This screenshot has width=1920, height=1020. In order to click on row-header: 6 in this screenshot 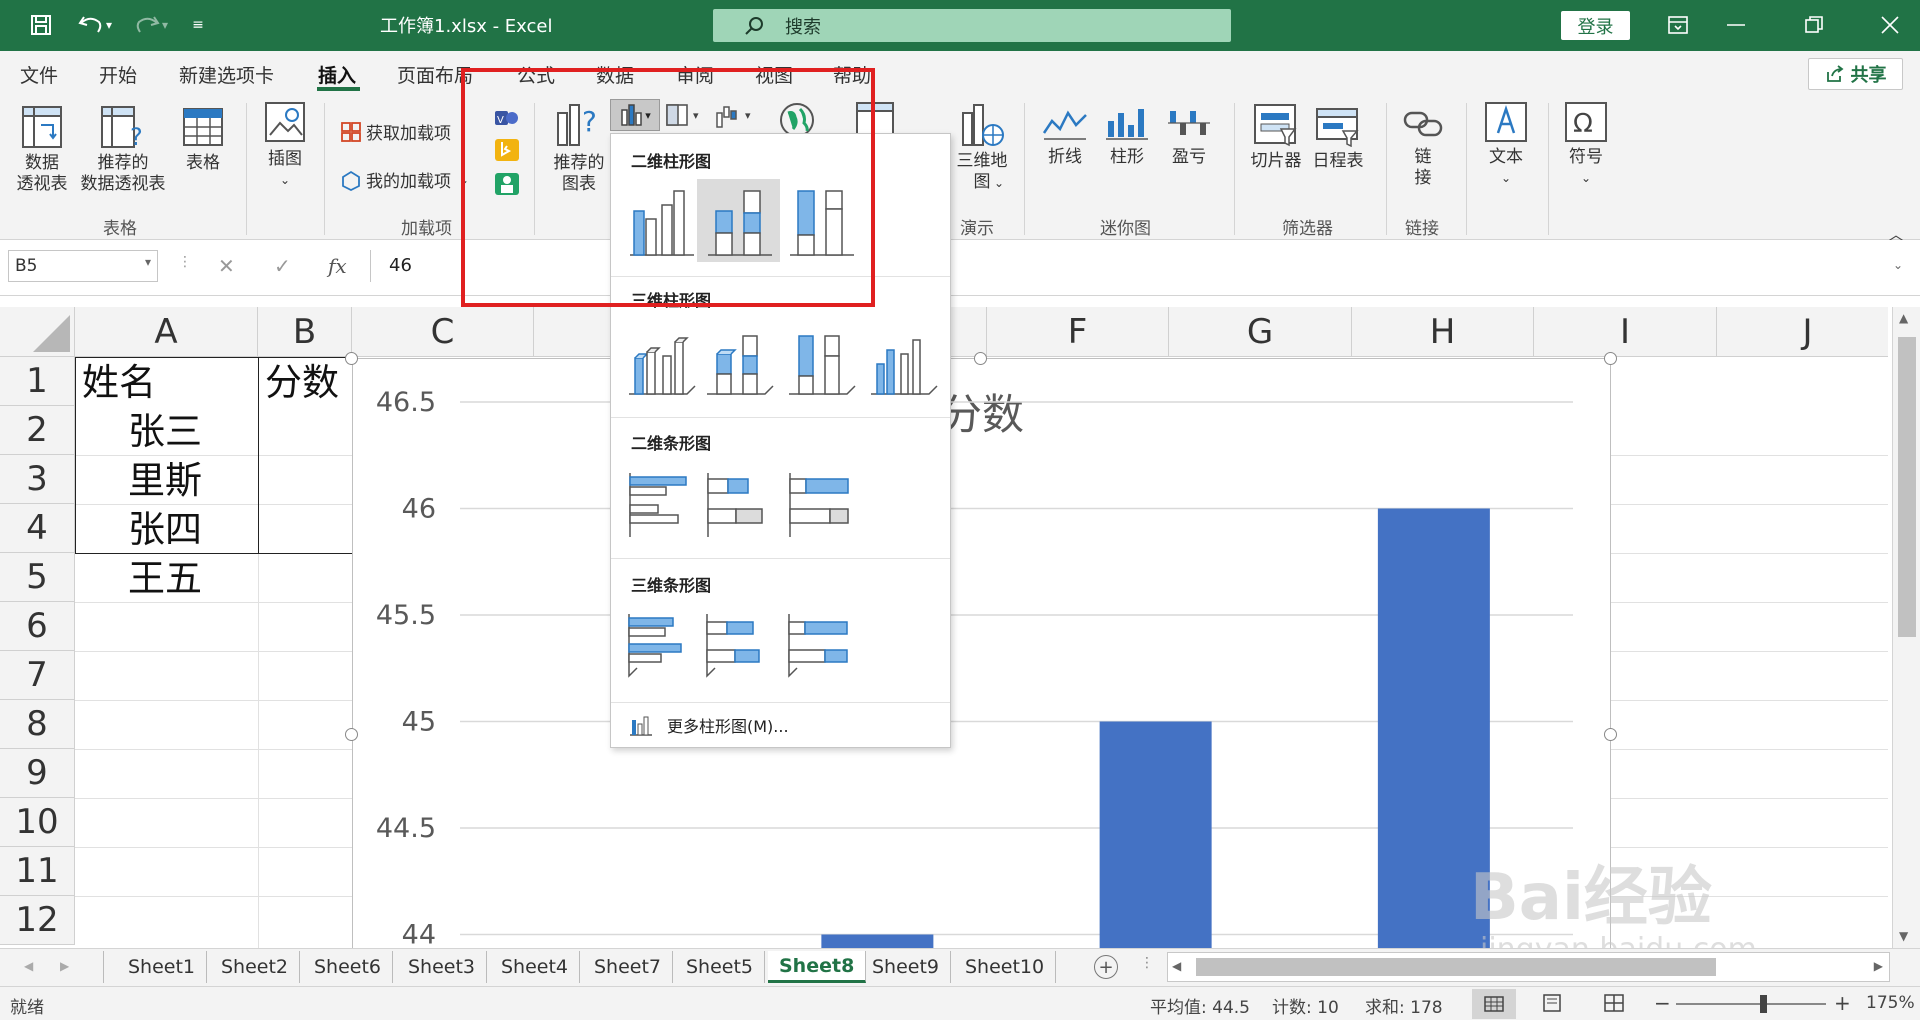, I will do `click(37, 626)`.